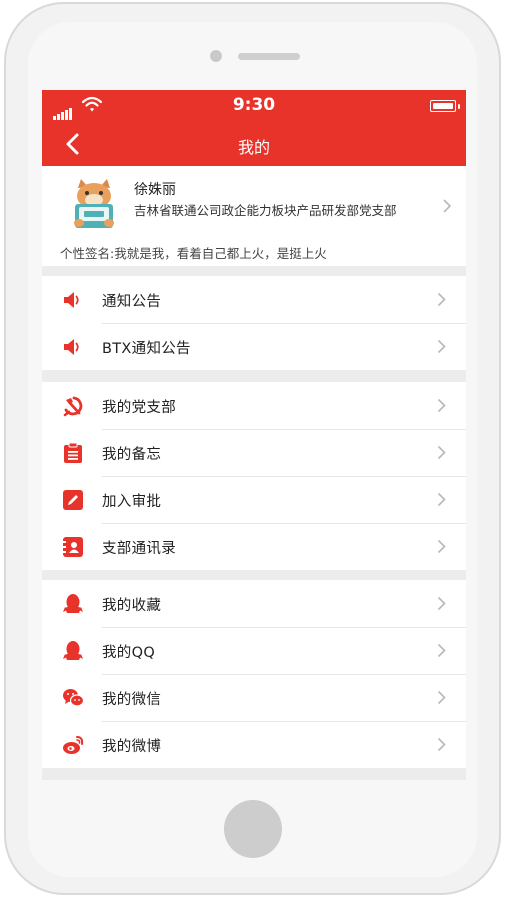  Describe the element at coordinates (253, 147) in the screenshot. I see `page-title: 我的` at that location.